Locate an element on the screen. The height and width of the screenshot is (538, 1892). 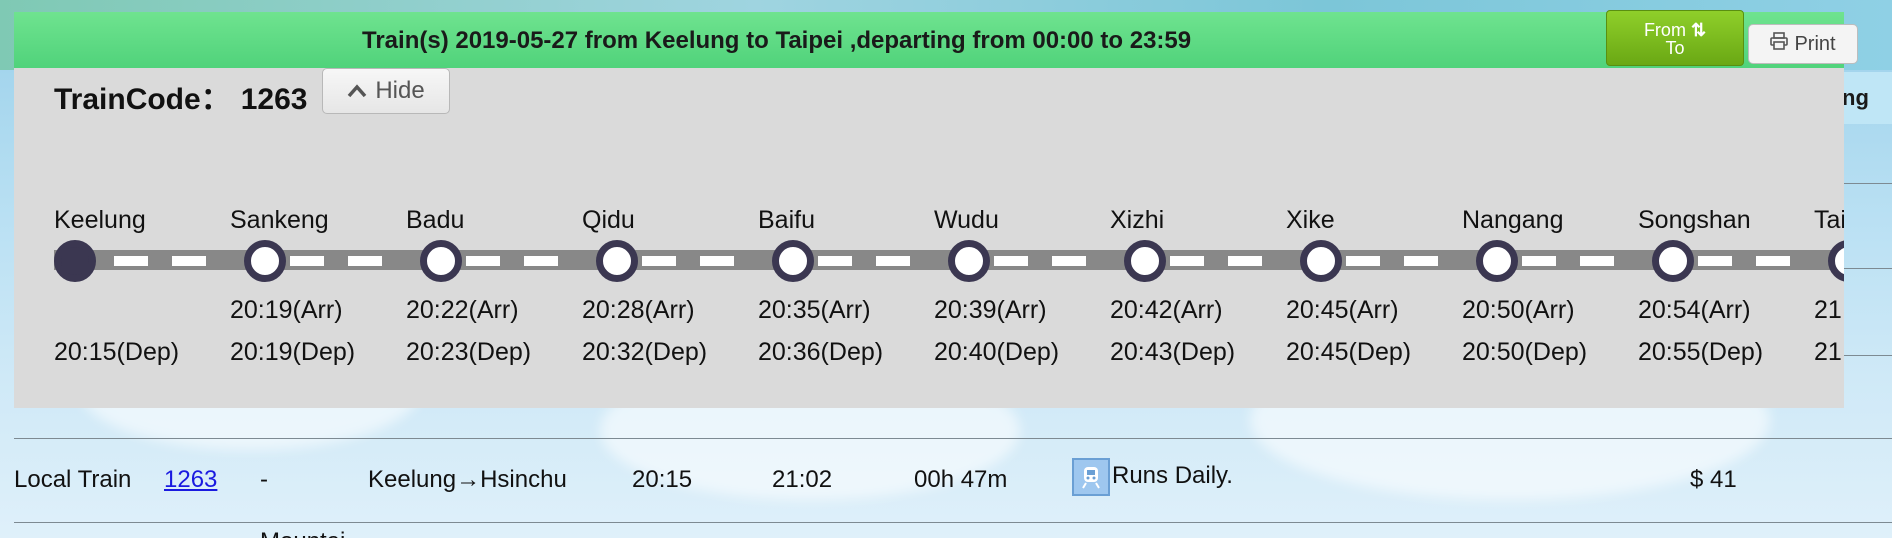
train-code-heading: TrainCode： 1263 is located at coordinates (180, 96).